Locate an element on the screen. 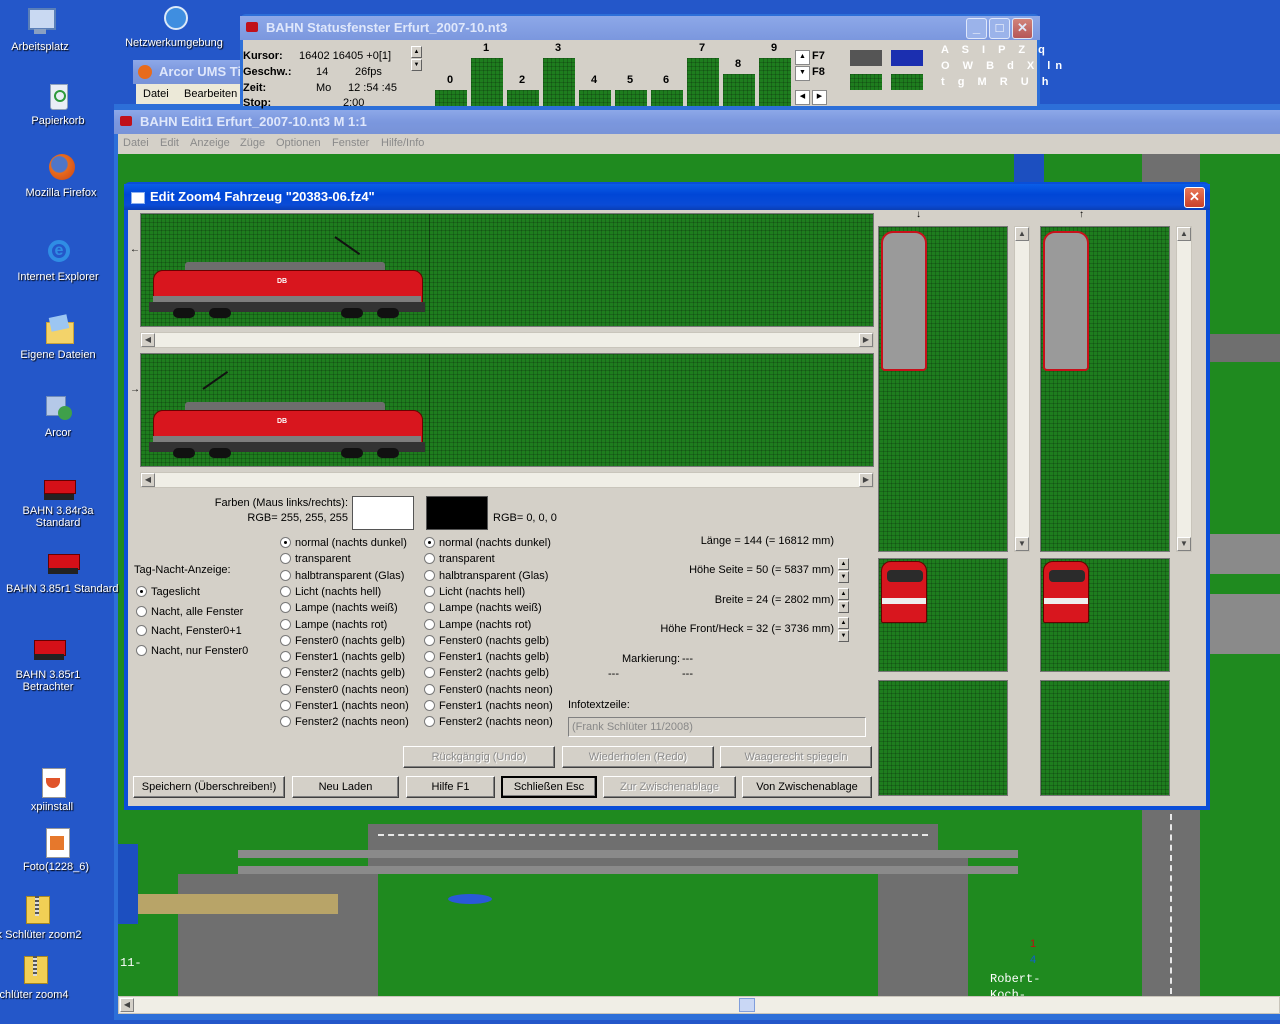 Image resolution: width=1280 pixels, height=1024 pixels. paint-left-option: Fenster1 (nachts neon) is located at coordinates (344, 706).